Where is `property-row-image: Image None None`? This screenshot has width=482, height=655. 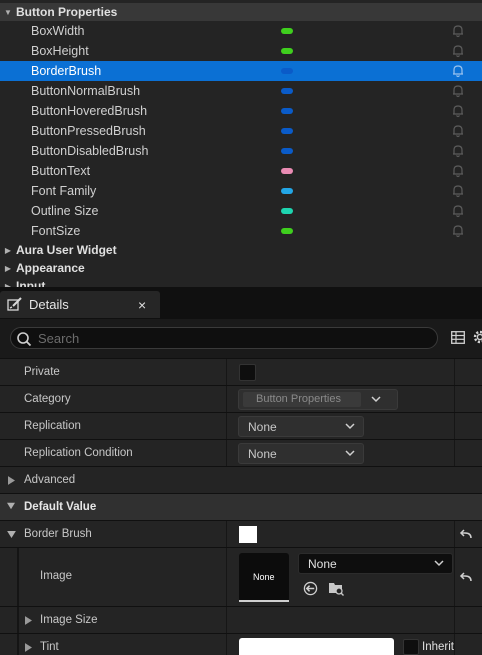
property-row-image: Image None None is located at coordinates (241, 576).